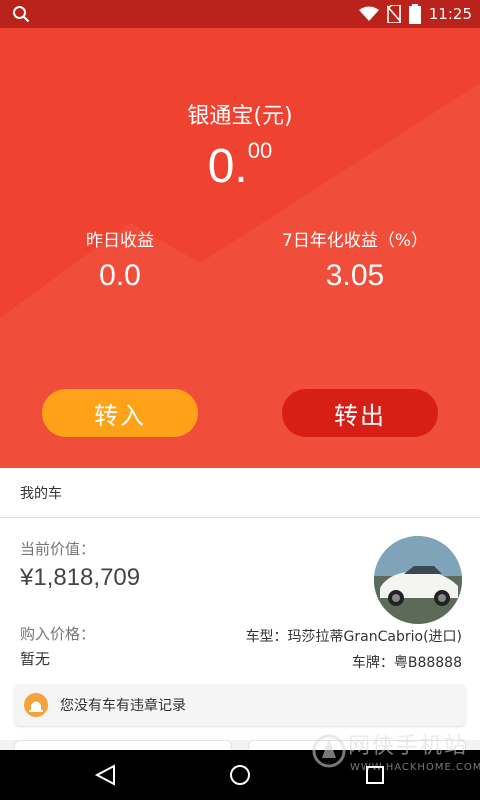 The width and height of the screenshot is (480, 800). I want to click on purchase-price: 暂无, so click(35, 659).